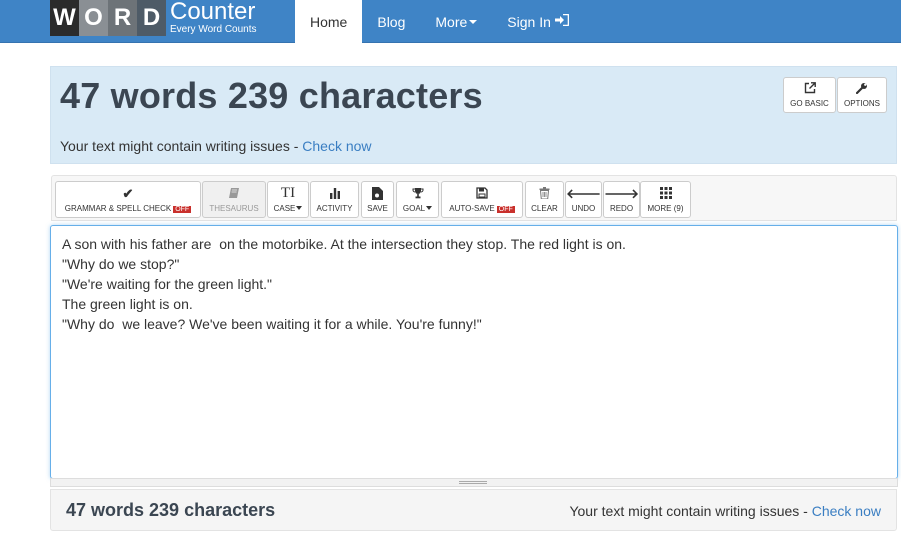 This screenshot has width=901, height=553. I want to click on arrow-right-icon: 🡒, so click(621, 193).